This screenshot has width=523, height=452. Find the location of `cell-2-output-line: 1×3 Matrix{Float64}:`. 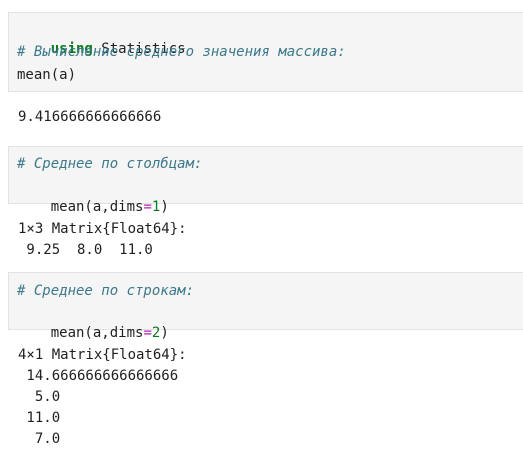

cell-2-output-line: 1×3 Matrix{Float64}: is located at coordinates (102, 229).